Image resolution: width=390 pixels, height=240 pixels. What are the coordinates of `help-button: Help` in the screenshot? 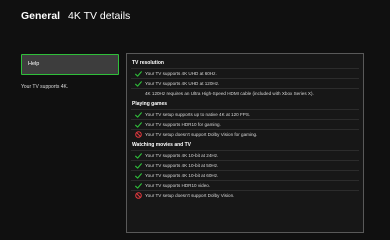 It's located at (70, 64).